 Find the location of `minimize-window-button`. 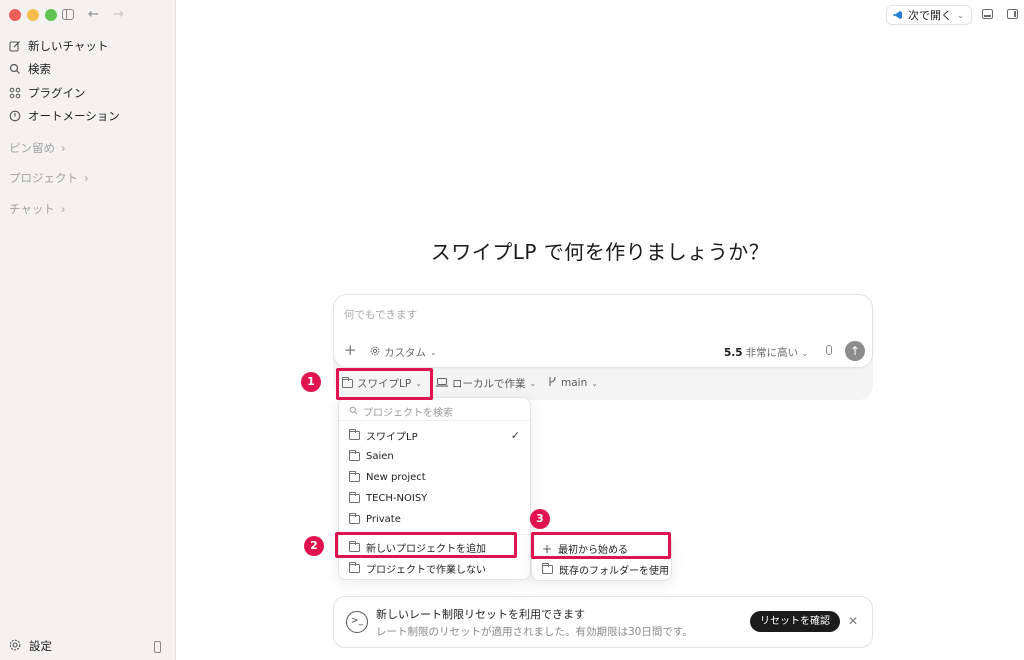

minimize-window-button is located at coordinates (33, 15).